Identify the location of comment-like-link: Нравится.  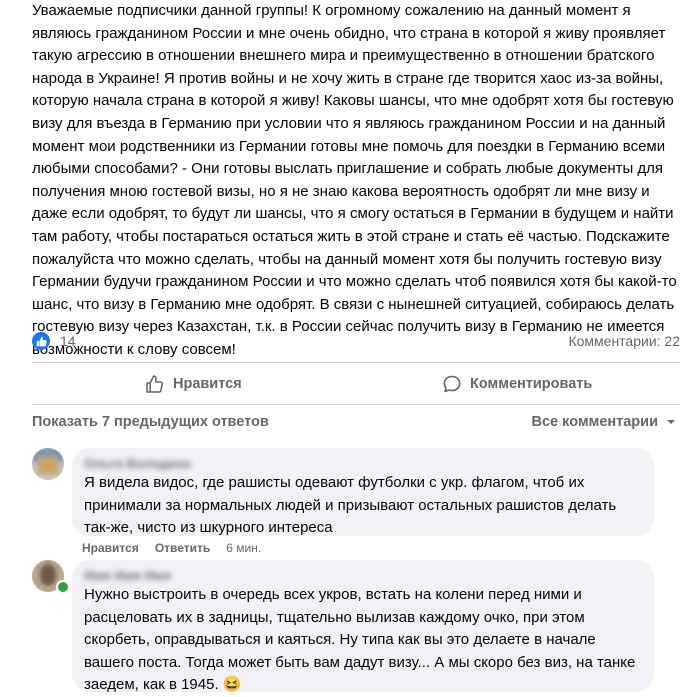
(110, 548).